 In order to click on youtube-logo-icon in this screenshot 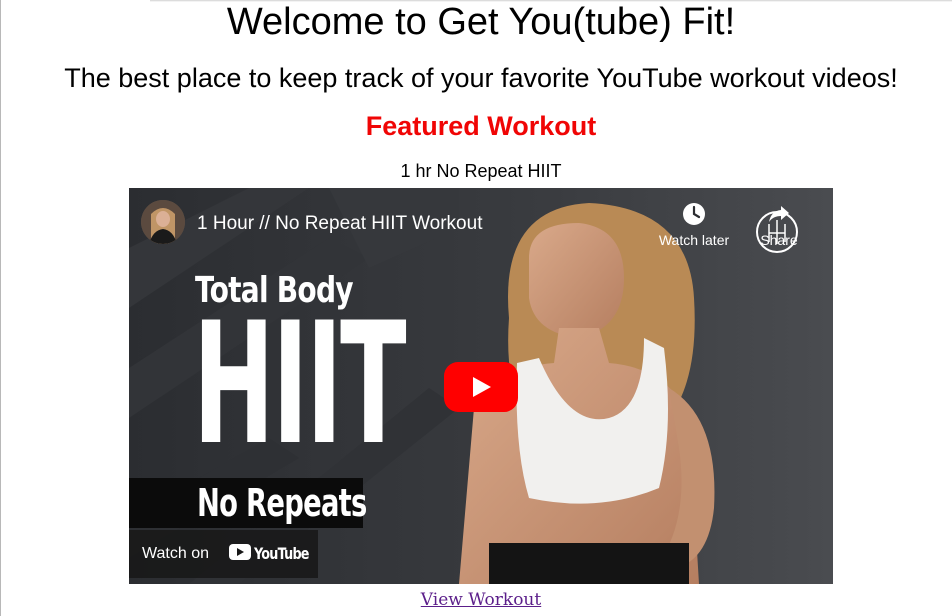, I will do `click(240, 552)`.